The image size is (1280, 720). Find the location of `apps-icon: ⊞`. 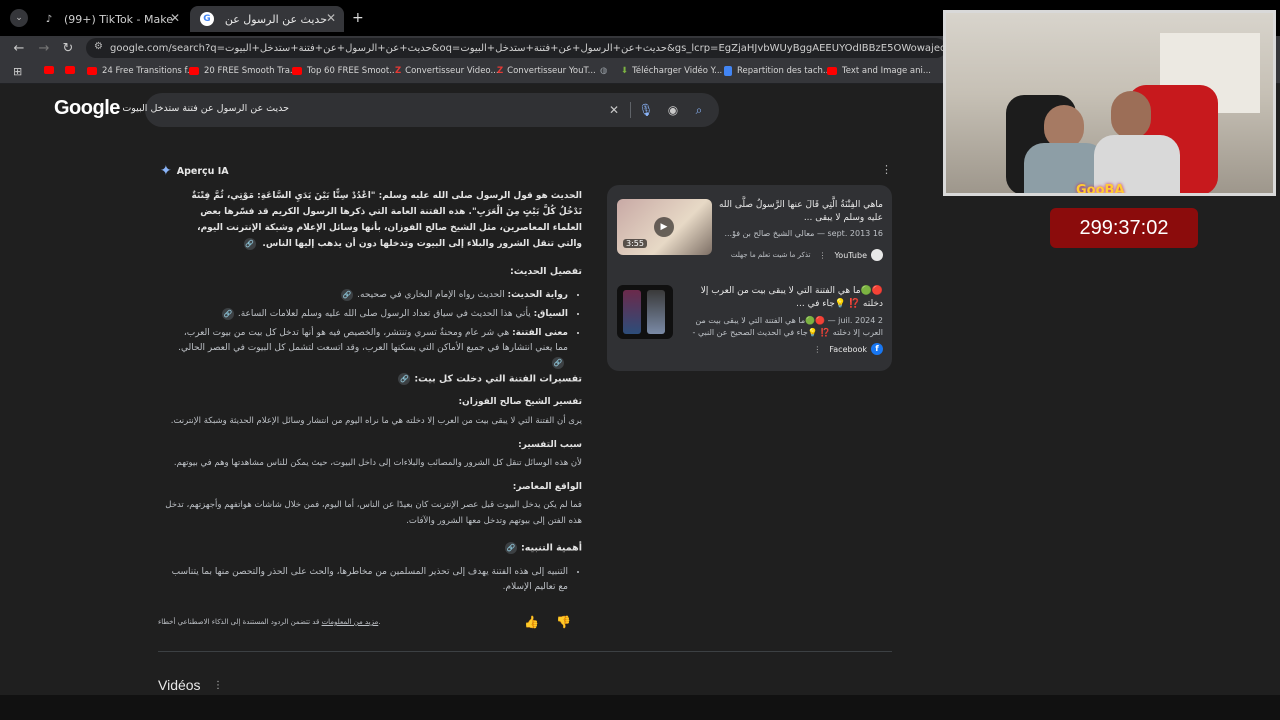

apps-icon: ⊞ is located at coordinates (17, 71).